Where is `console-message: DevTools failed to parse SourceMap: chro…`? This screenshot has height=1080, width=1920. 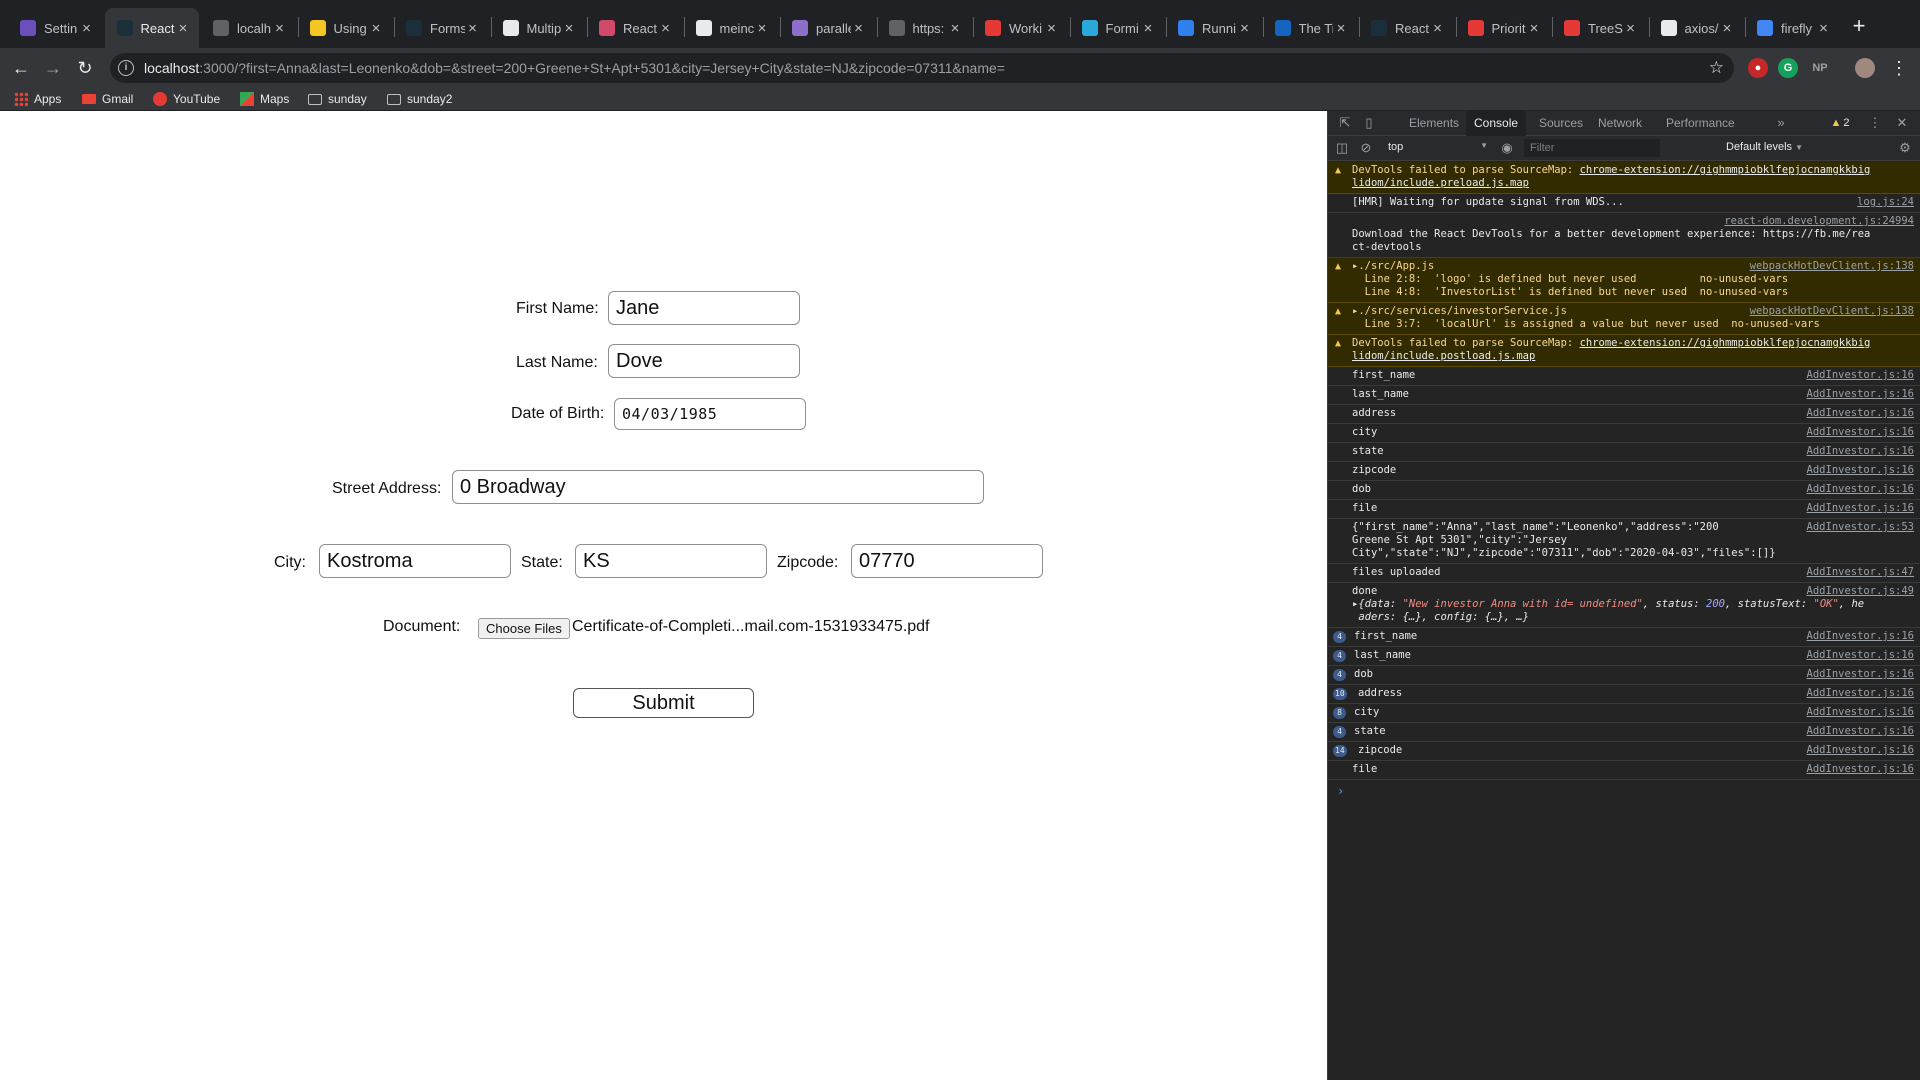 console-message: DevTools failed to parse SourceMap: chro… is located at coordinates (1611, 177).